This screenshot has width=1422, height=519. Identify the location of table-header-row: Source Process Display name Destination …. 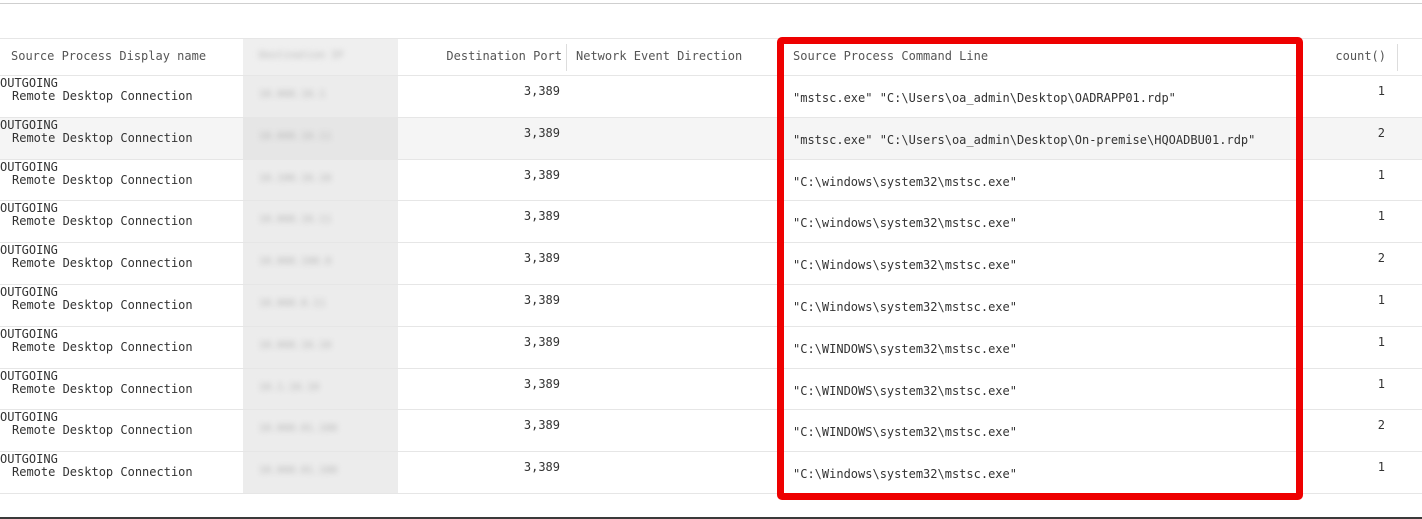
(711, 57).